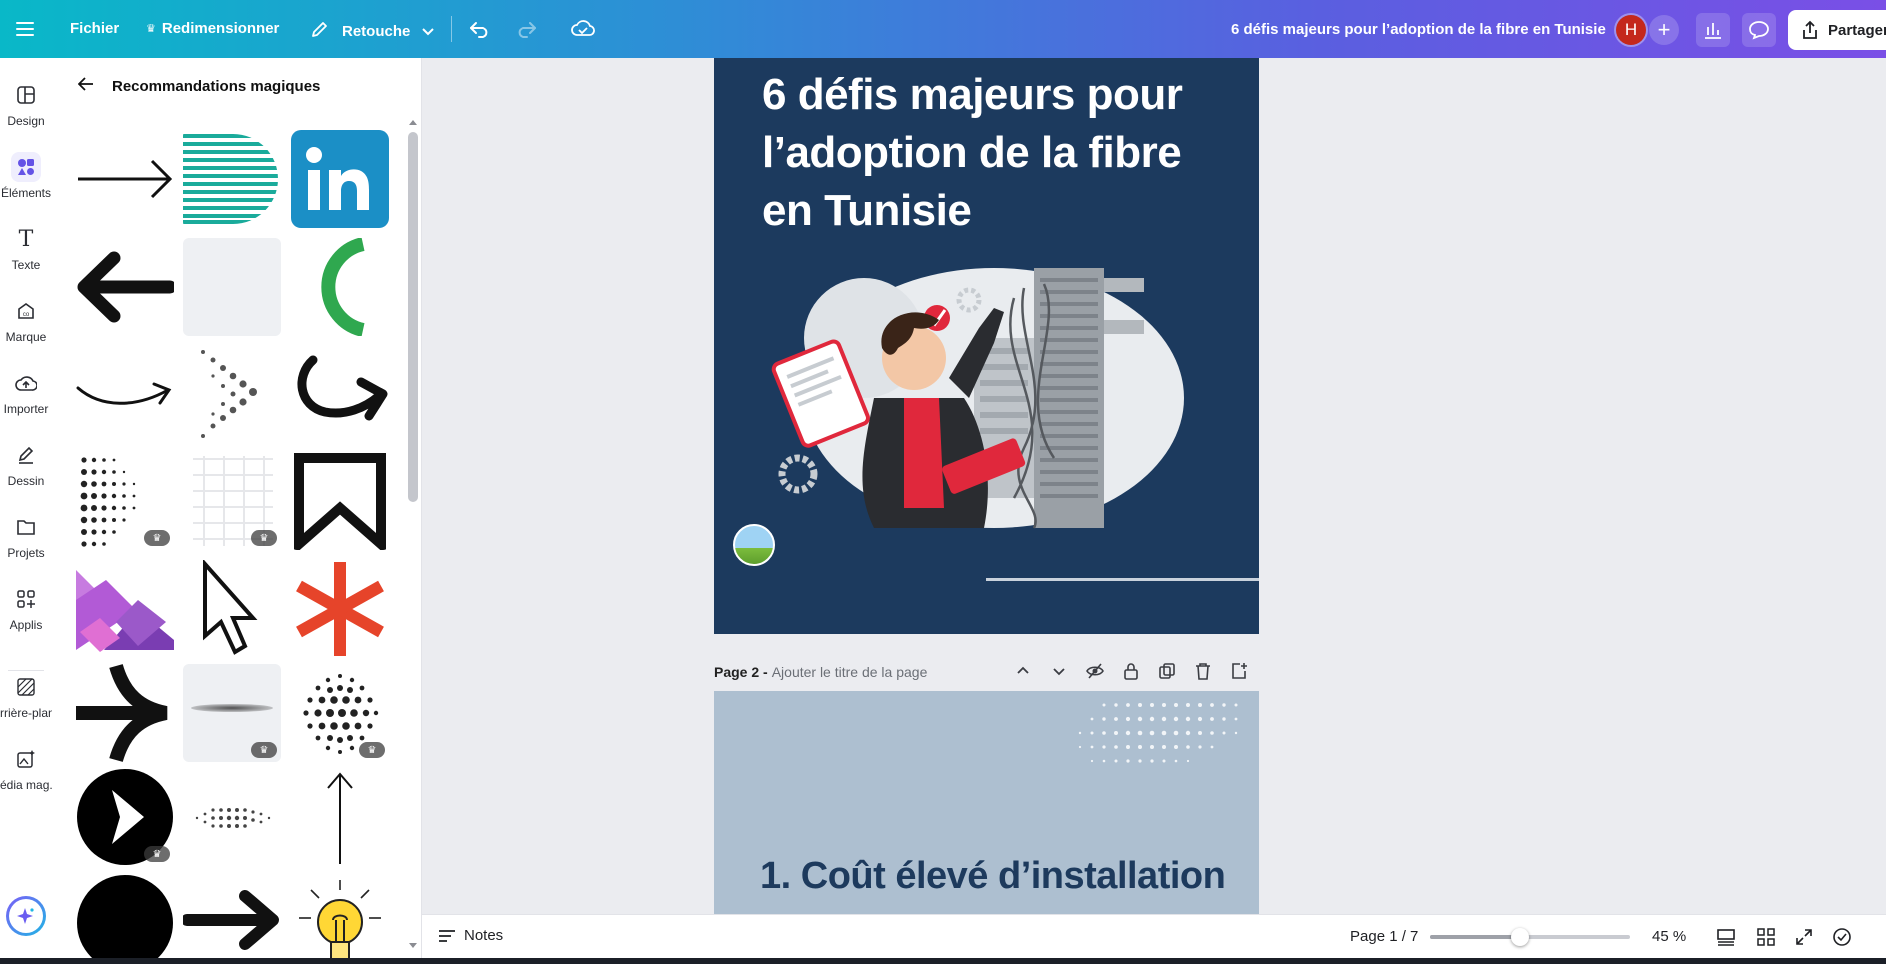 The width and height of the screenshot is (1886, 964). I want to click on element-linkedin-logo, so click(340, 179).